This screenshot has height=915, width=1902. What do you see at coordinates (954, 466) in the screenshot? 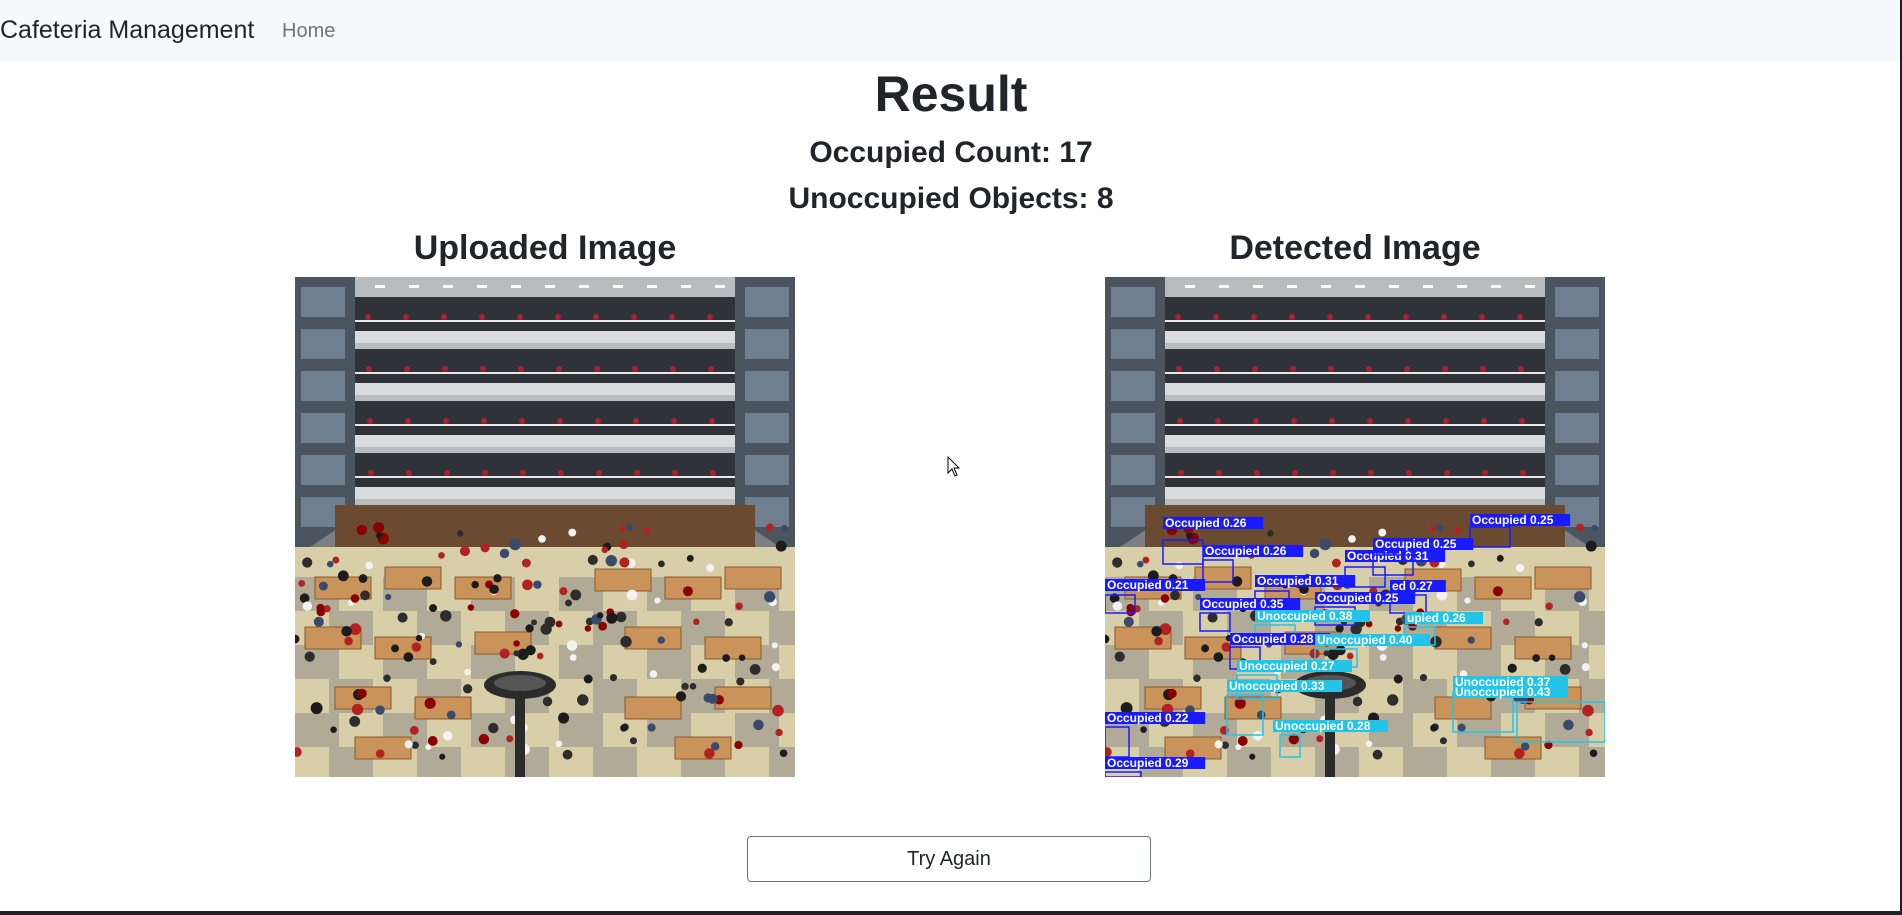
I see `mouse-cursor-icon` at bounding box center [954, 466].